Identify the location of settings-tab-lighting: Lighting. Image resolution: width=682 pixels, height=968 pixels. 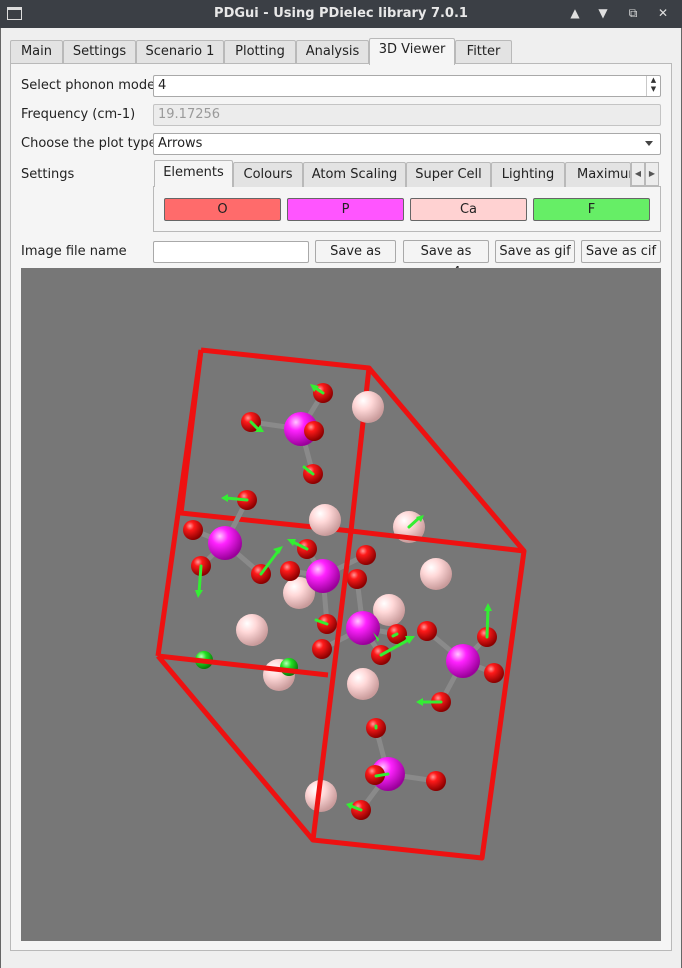
(528, 174).